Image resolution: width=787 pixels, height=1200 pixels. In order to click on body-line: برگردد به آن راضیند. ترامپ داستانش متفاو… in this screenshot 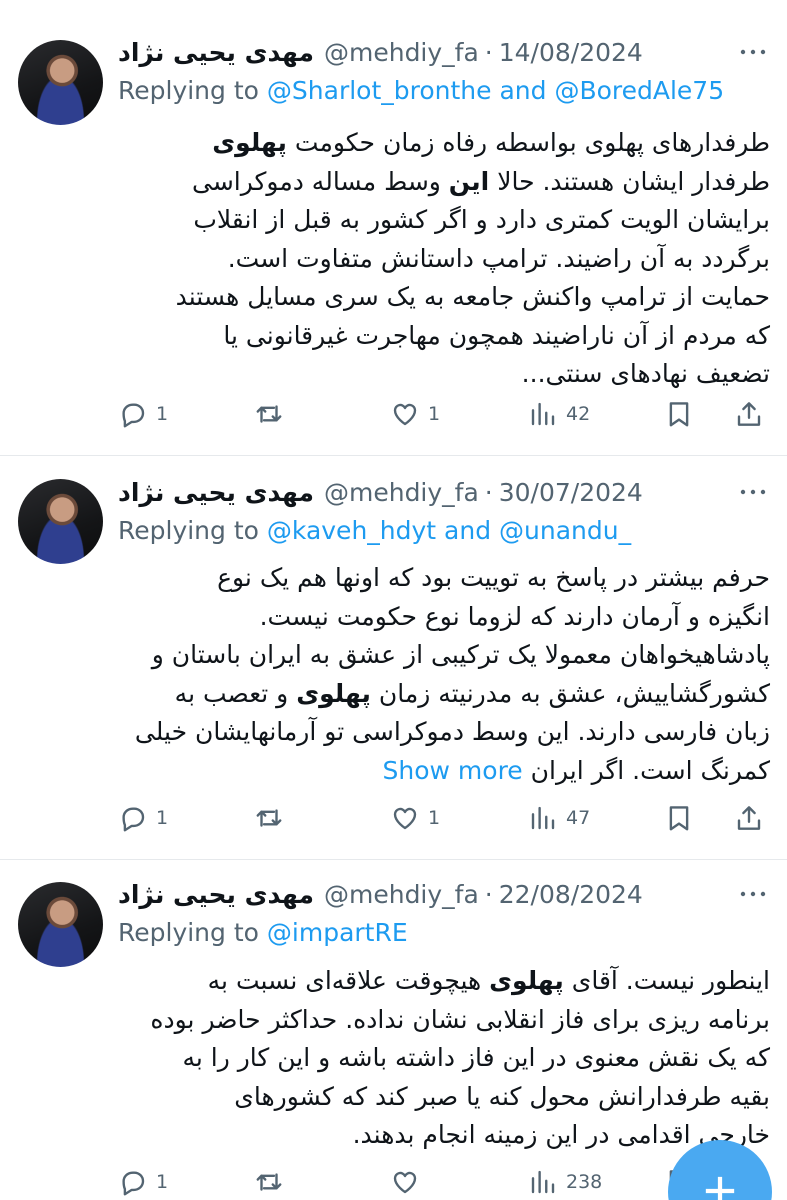, I will do `click(498, 258)`.